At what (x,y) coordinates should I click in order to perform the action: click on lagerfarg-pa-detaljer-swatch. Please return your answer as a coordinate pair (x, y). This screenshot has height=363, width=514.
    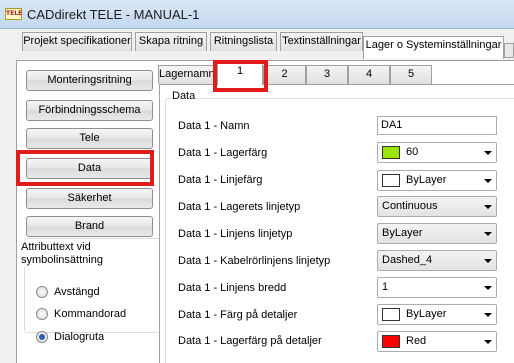
    Looking at the image, I should click on (391, 341).